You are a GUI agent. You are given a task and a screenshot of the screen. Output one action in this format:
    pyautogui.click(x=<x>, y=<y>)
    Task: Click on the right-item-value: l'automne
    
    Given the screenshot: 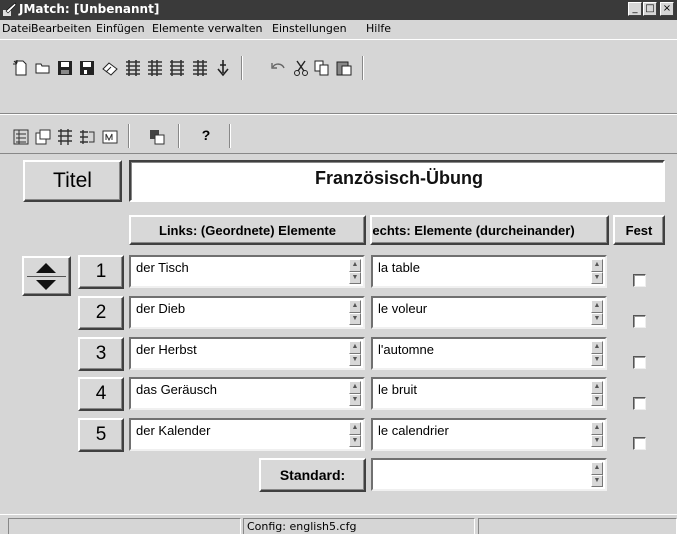 What is the action you would take?
    pyautogui.click(x=406, y=349)
    